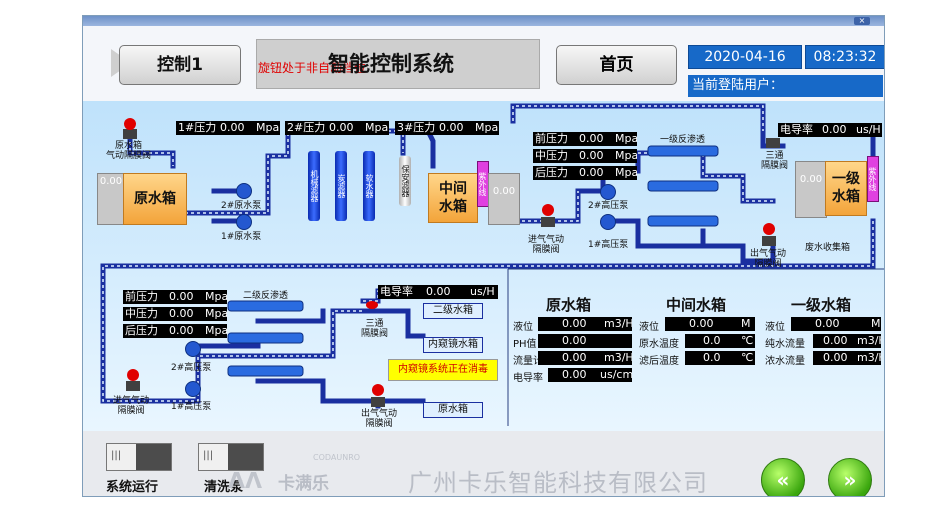  I want to click on inlet-valve-1-label: 进气气动 隔膜阀, so click(546, 245).